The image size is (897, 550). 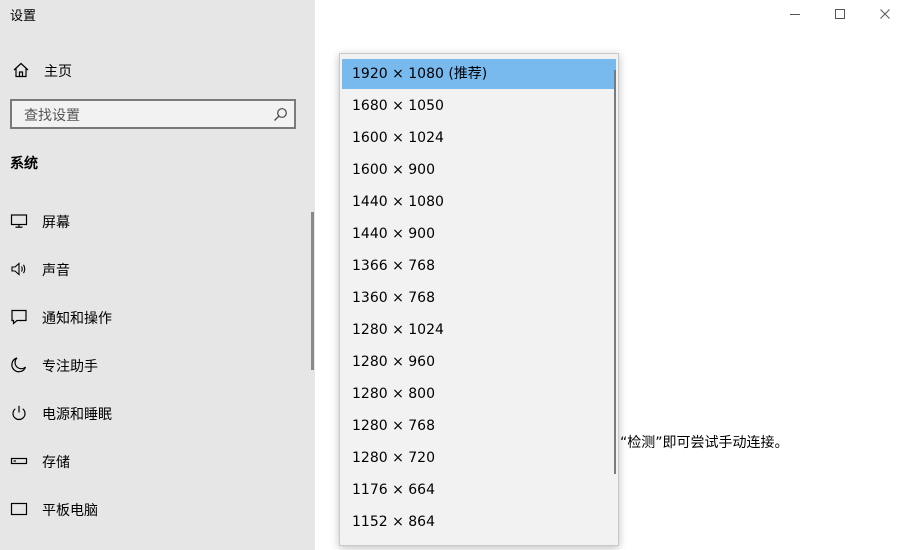 I want to click on resolution-option: 1152 × 864, so click(x=479, y=522).